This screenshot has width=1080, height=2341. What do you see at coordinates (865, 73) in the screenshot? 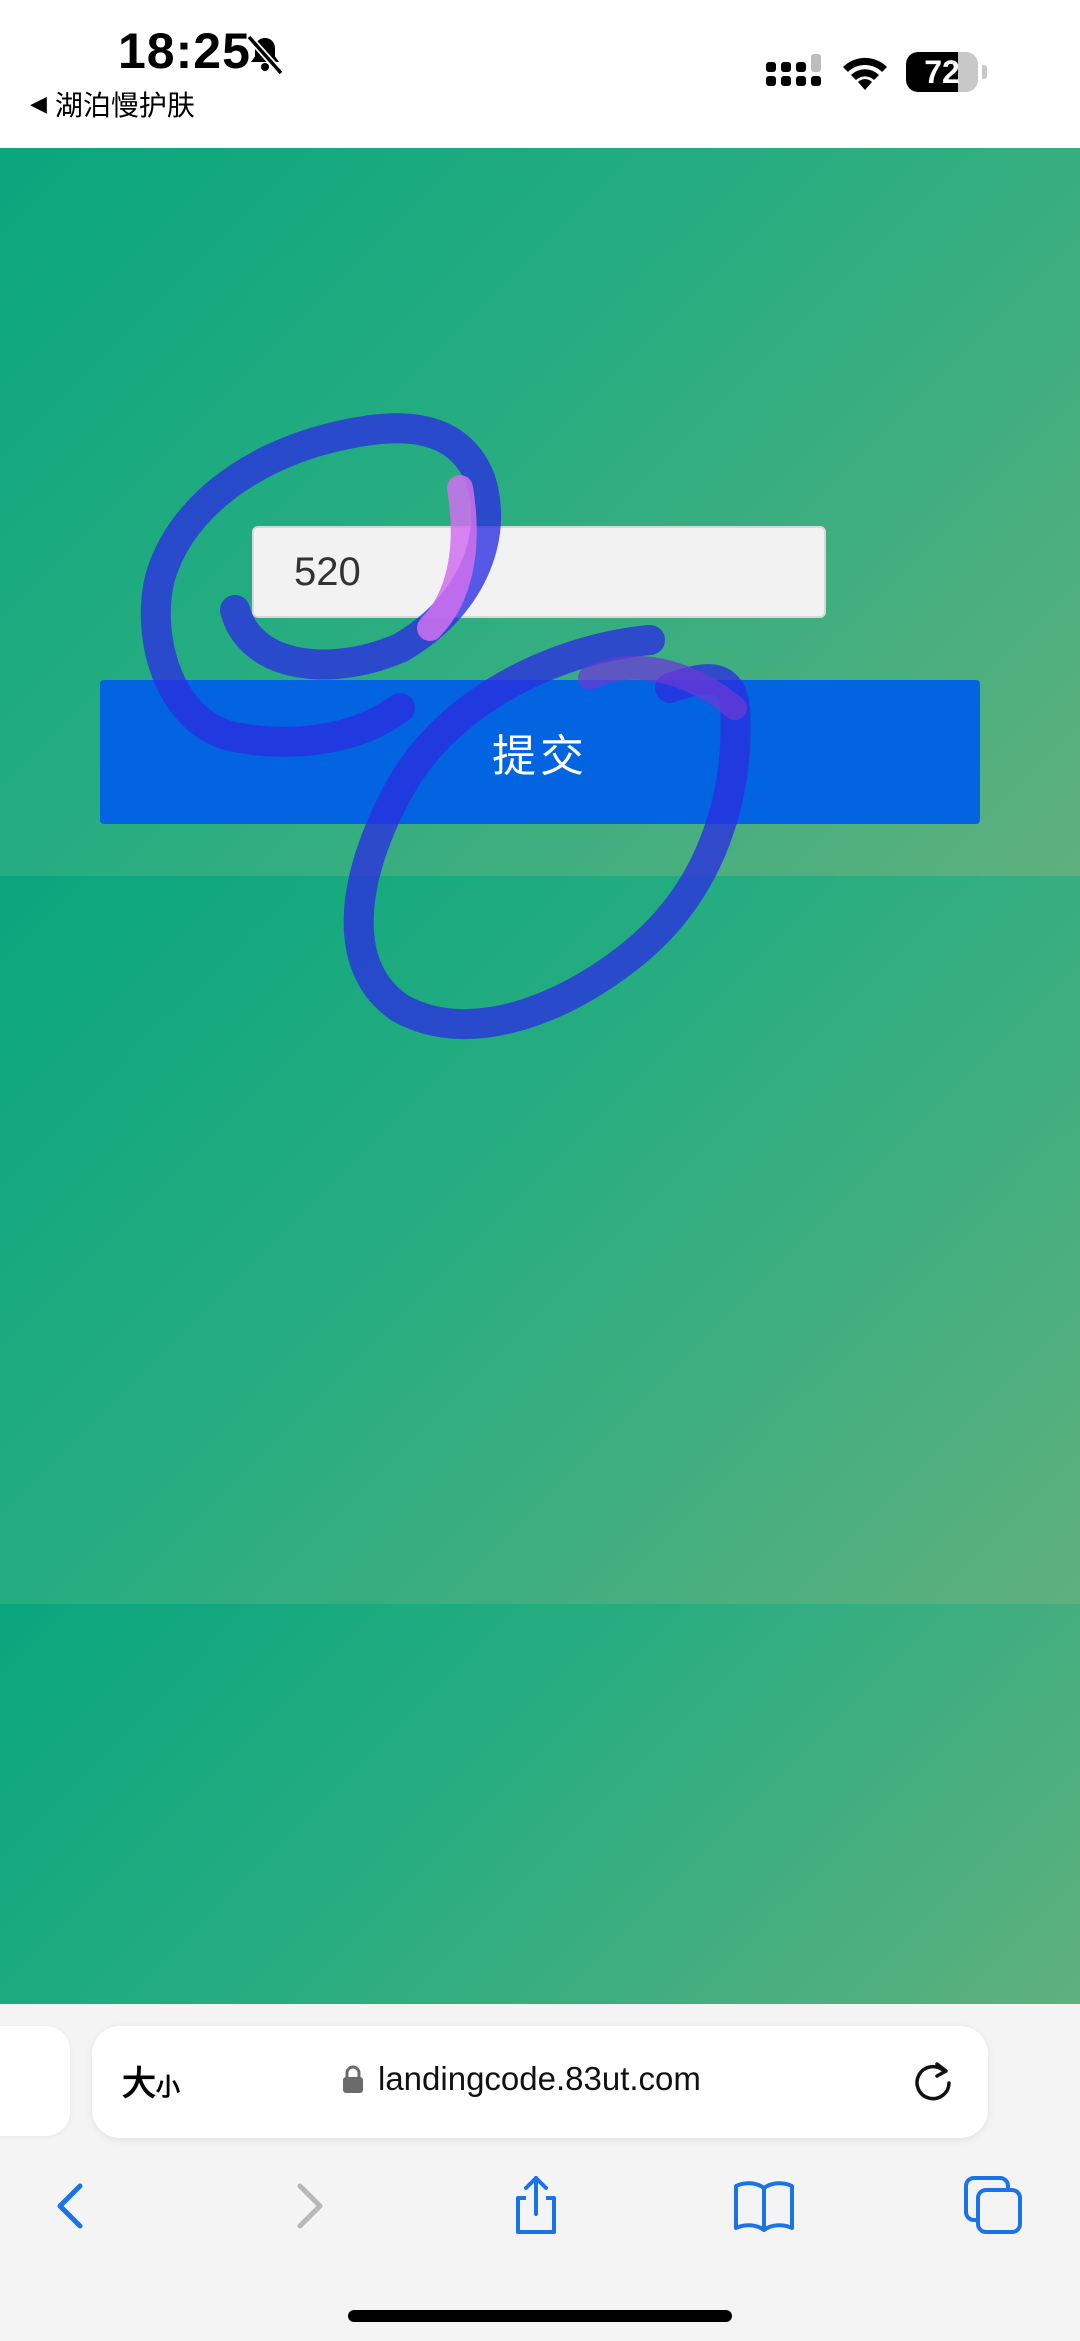
I see `wifi-icon` at bounding box center [865, 73].